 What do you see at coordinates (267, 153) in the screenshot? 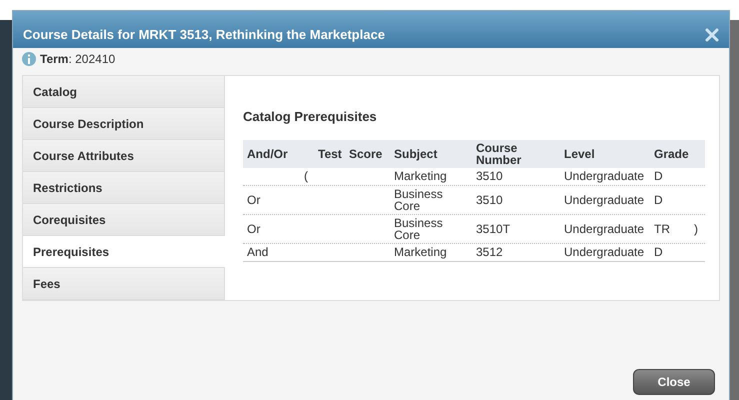
I see `column-header: And/Or` at bounding box center [267, 153].